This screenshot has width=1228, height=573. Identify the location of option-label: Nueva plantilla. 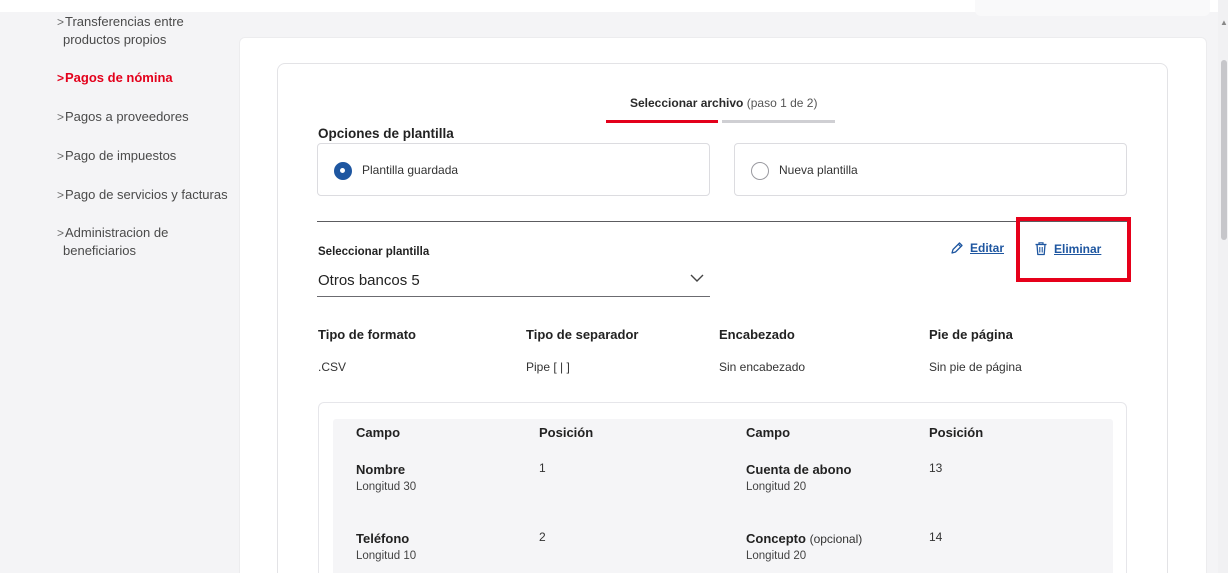
(818, 170).